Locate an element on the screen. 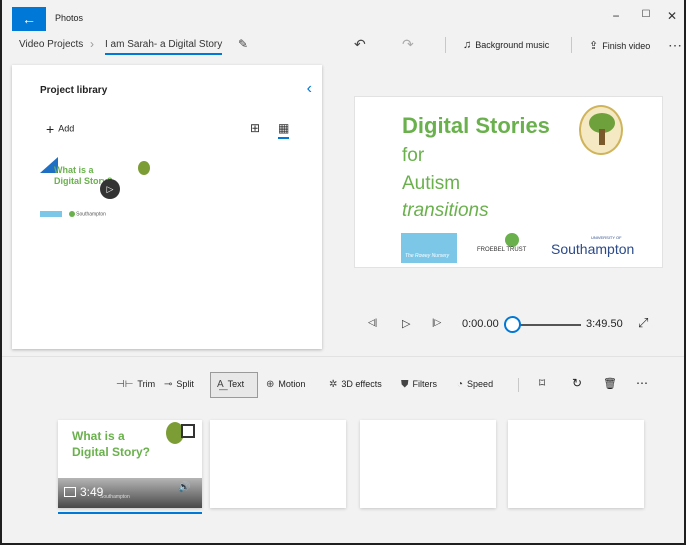  trim-button: ⊣⊢ Trim is located at coordinates (135, 384).